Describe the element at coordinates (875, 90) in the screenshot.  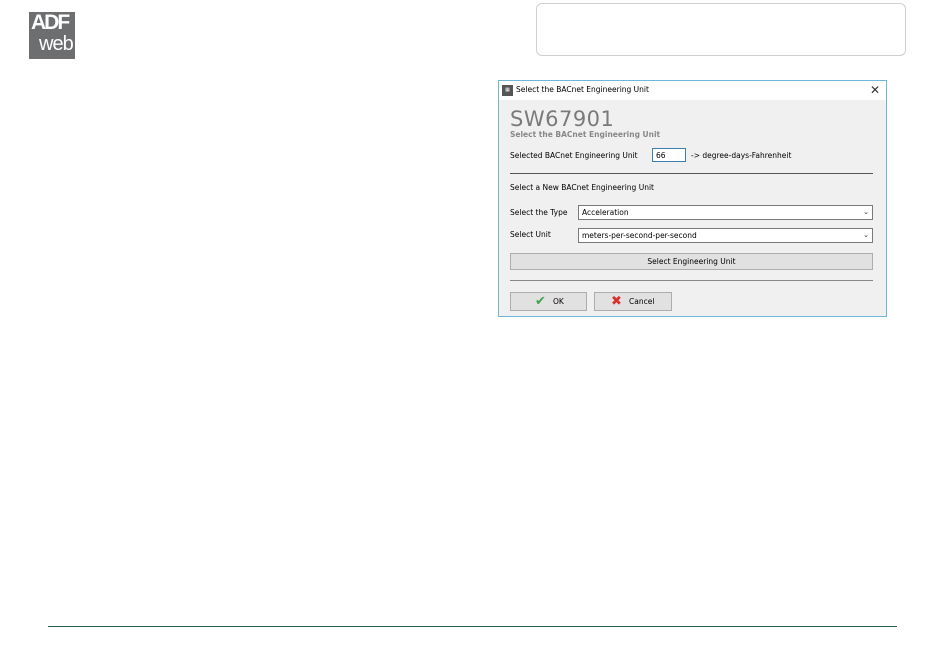
I see `close-icon: ✕` at that location.